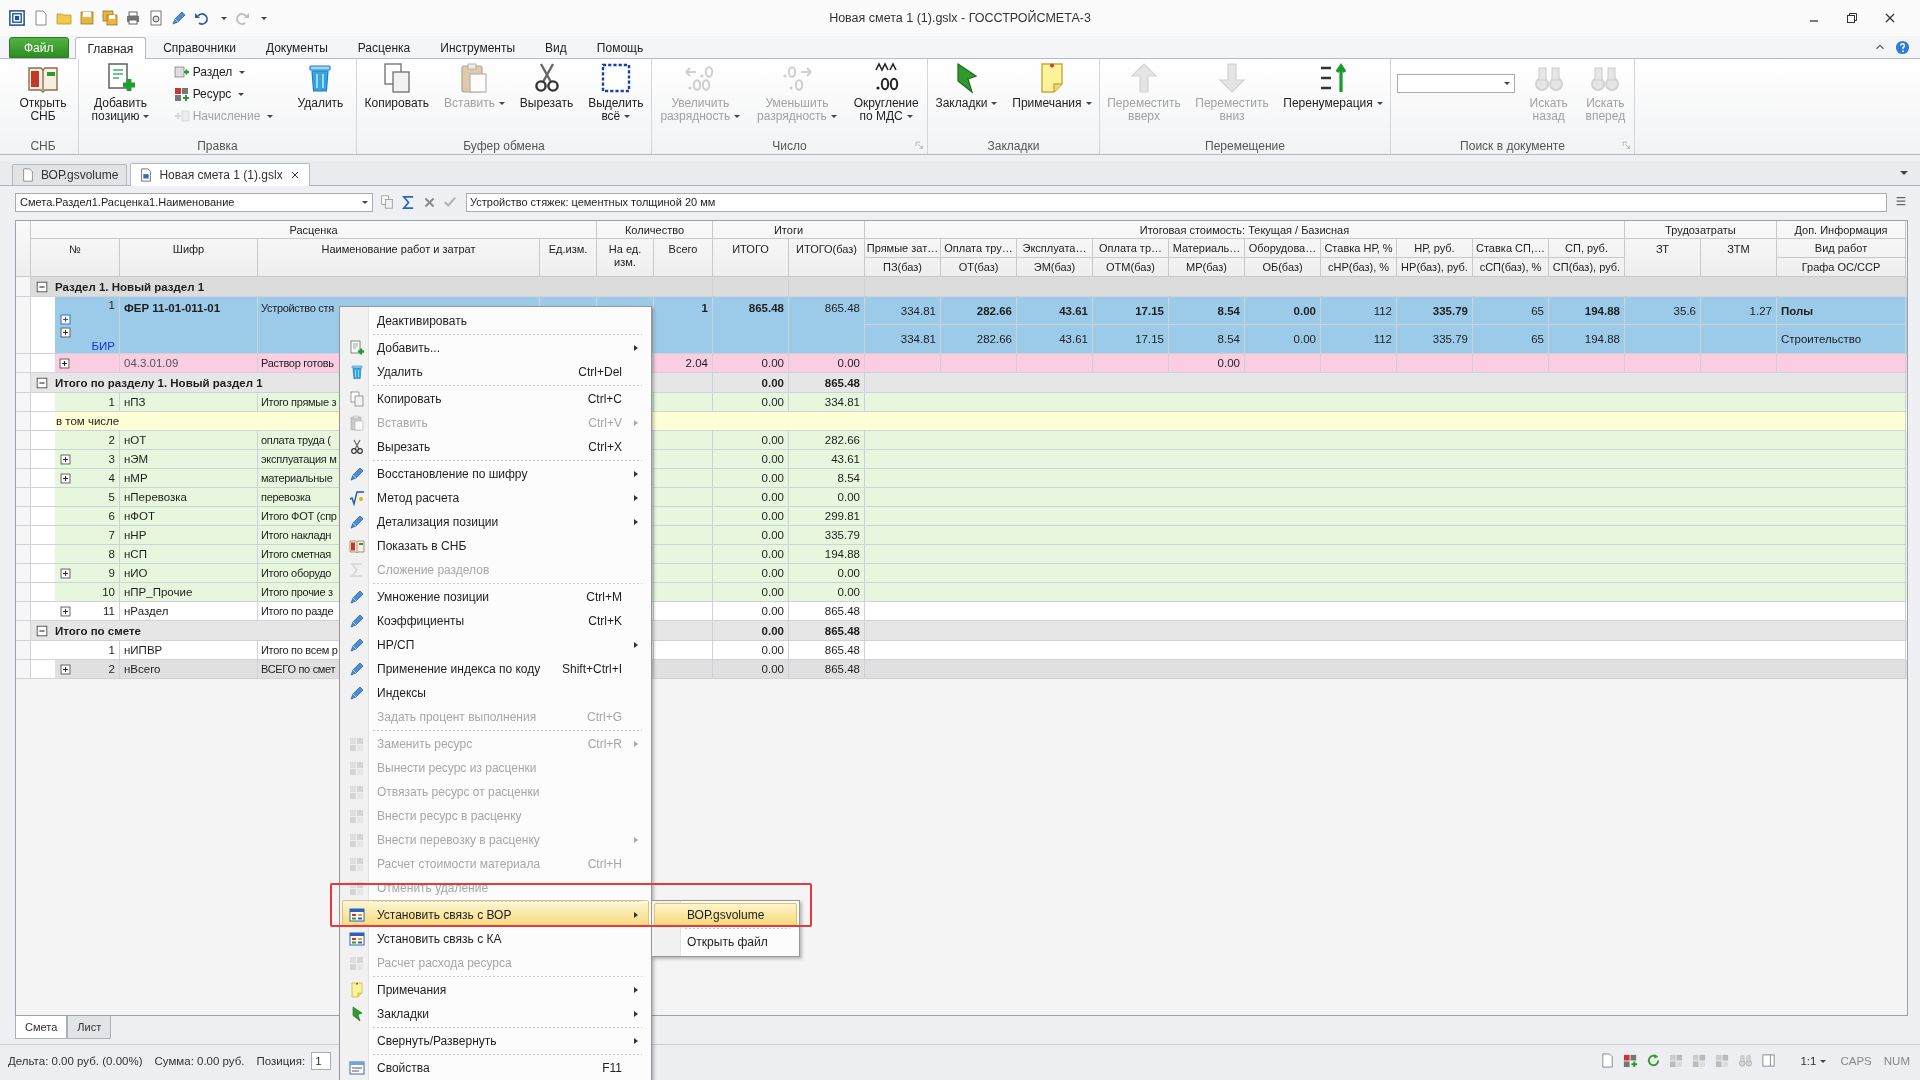 This screenshot has height=1080, width=1920. I want to click on ribbon-button: Выделить всё, so click(616, 92).